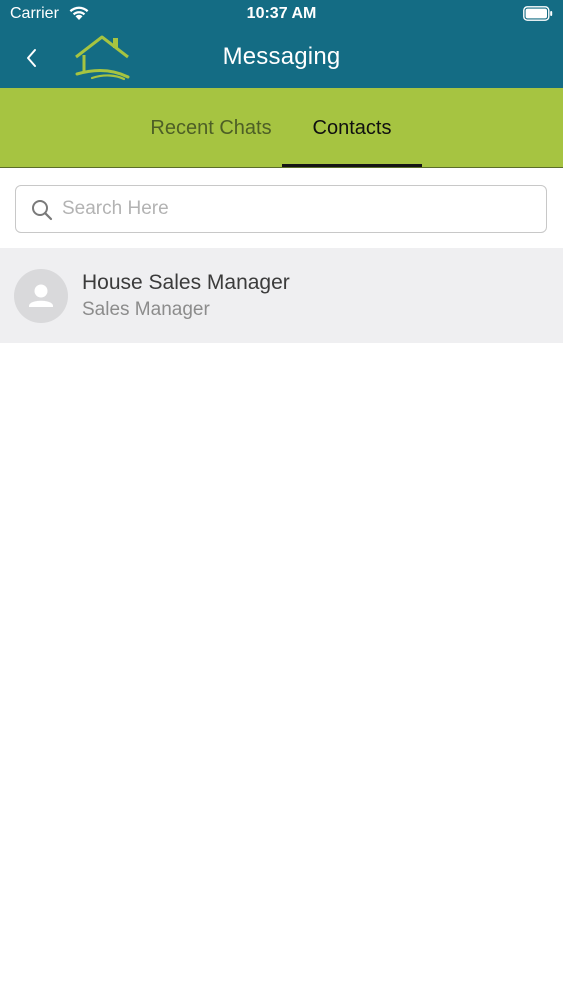 This screenshot has height=1000, width=563. What do you see at coordinates (538, 13) in the screenshot?
I see `battery-icon` at bounding box center [538, 13].